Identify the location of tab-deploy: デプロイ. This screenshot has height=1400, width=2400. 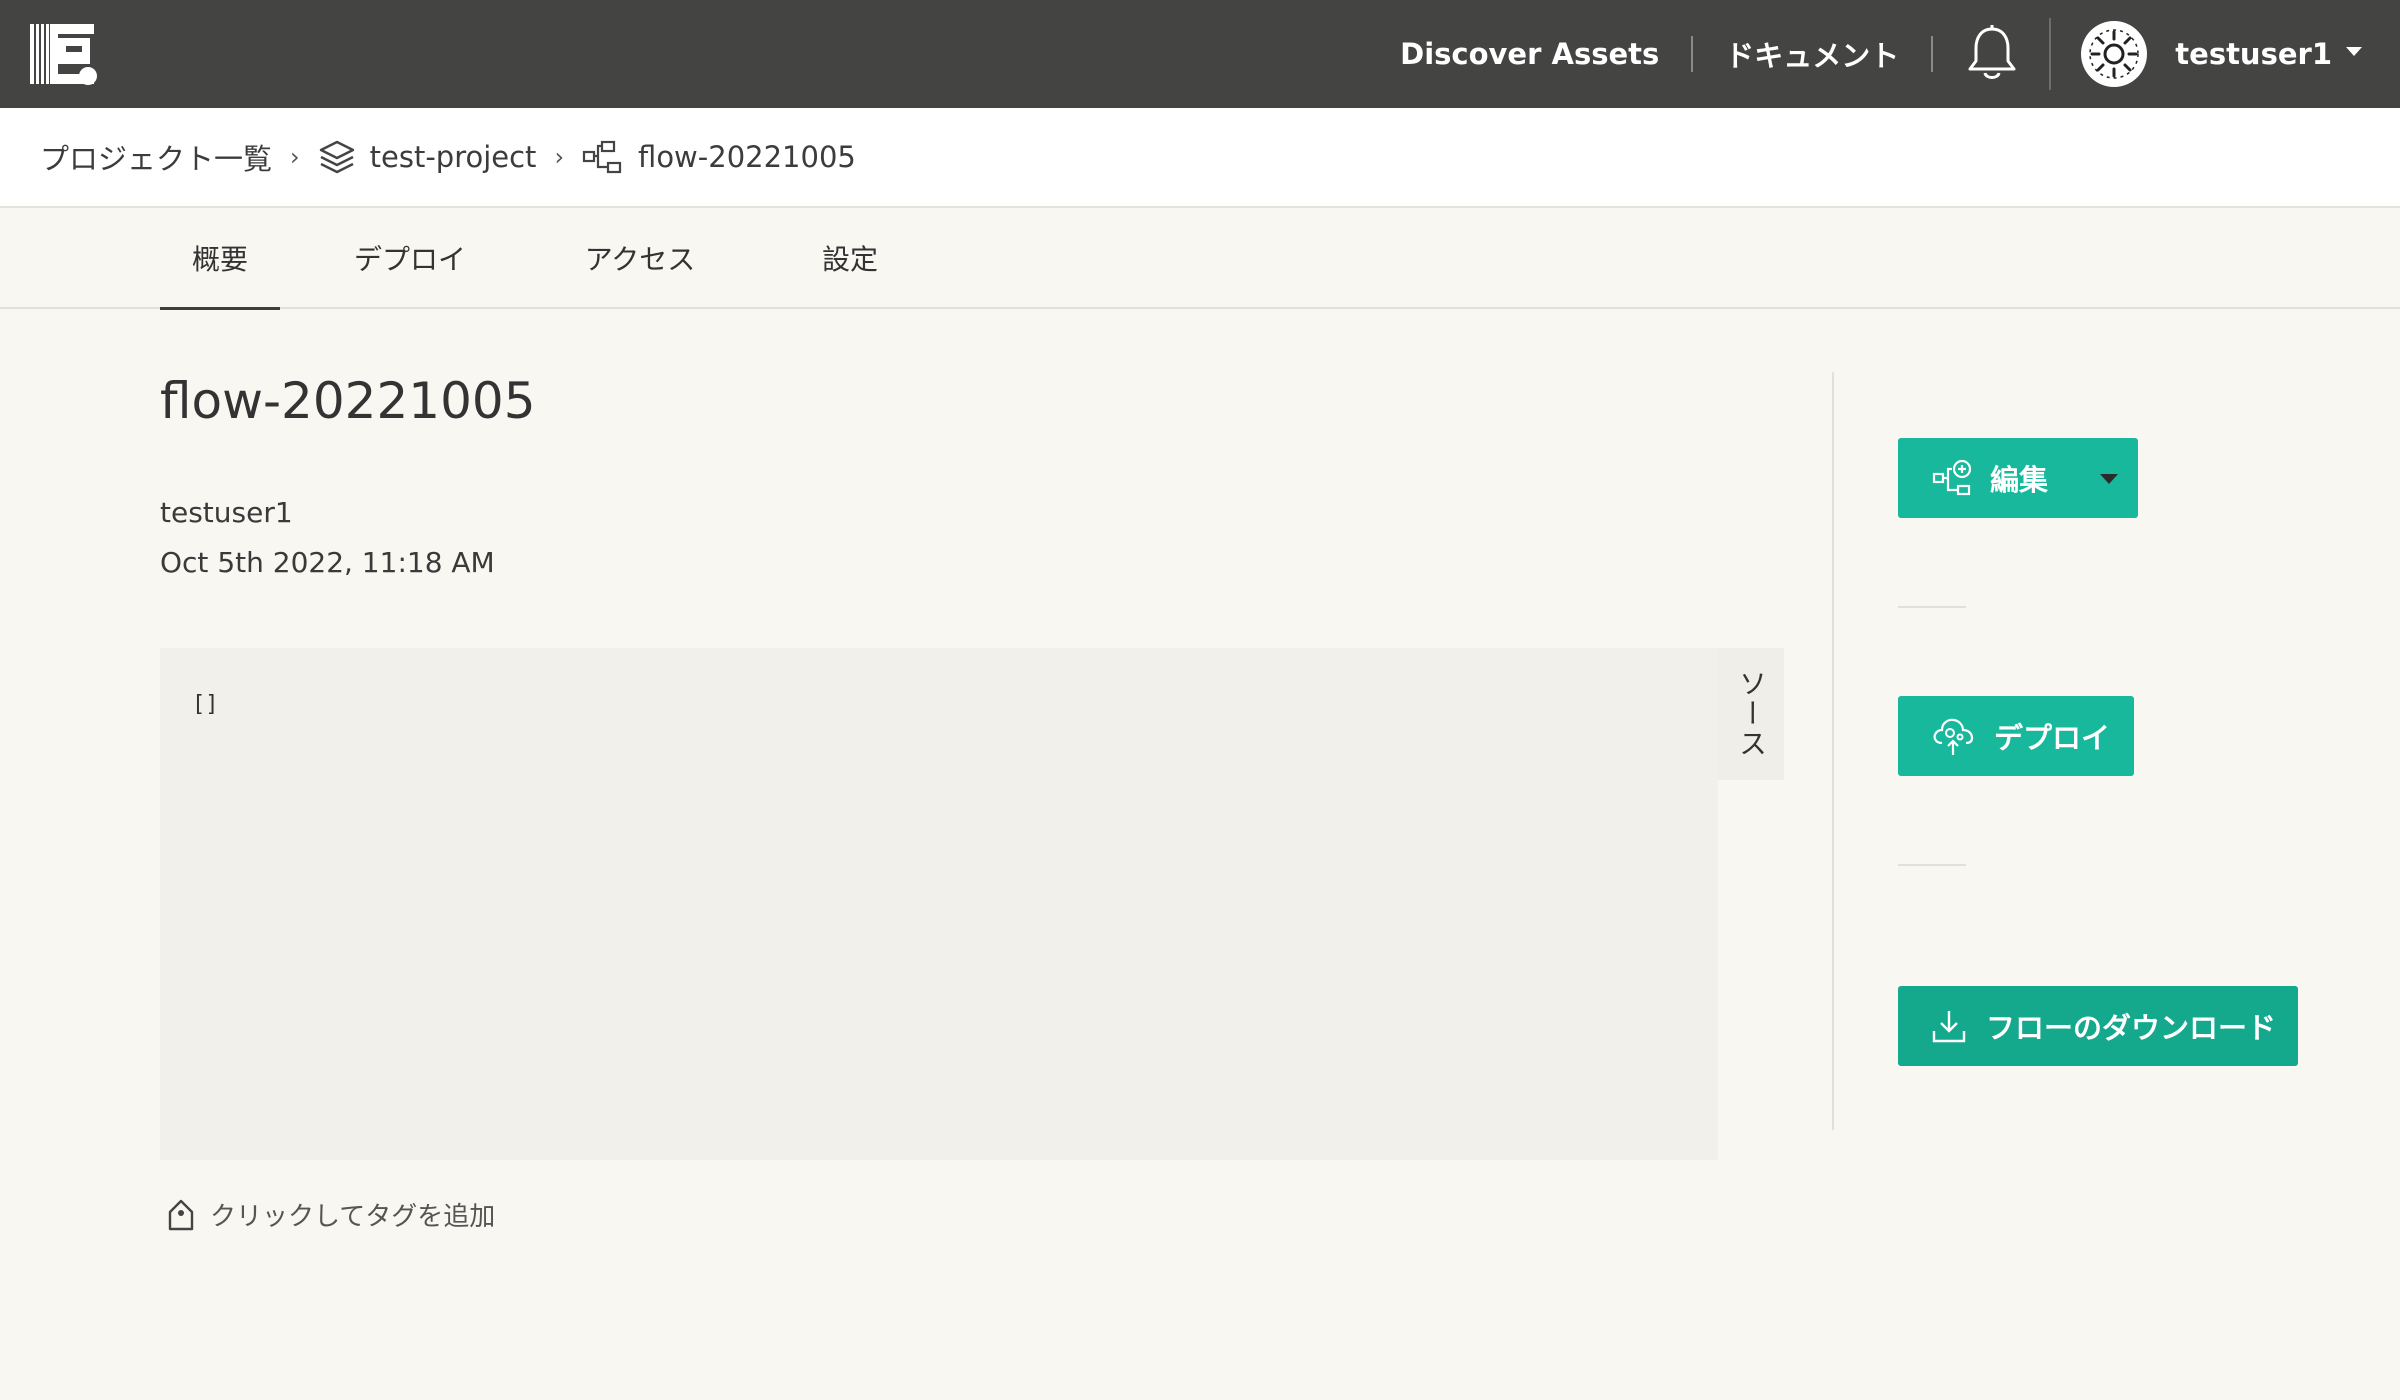
(410, 258).